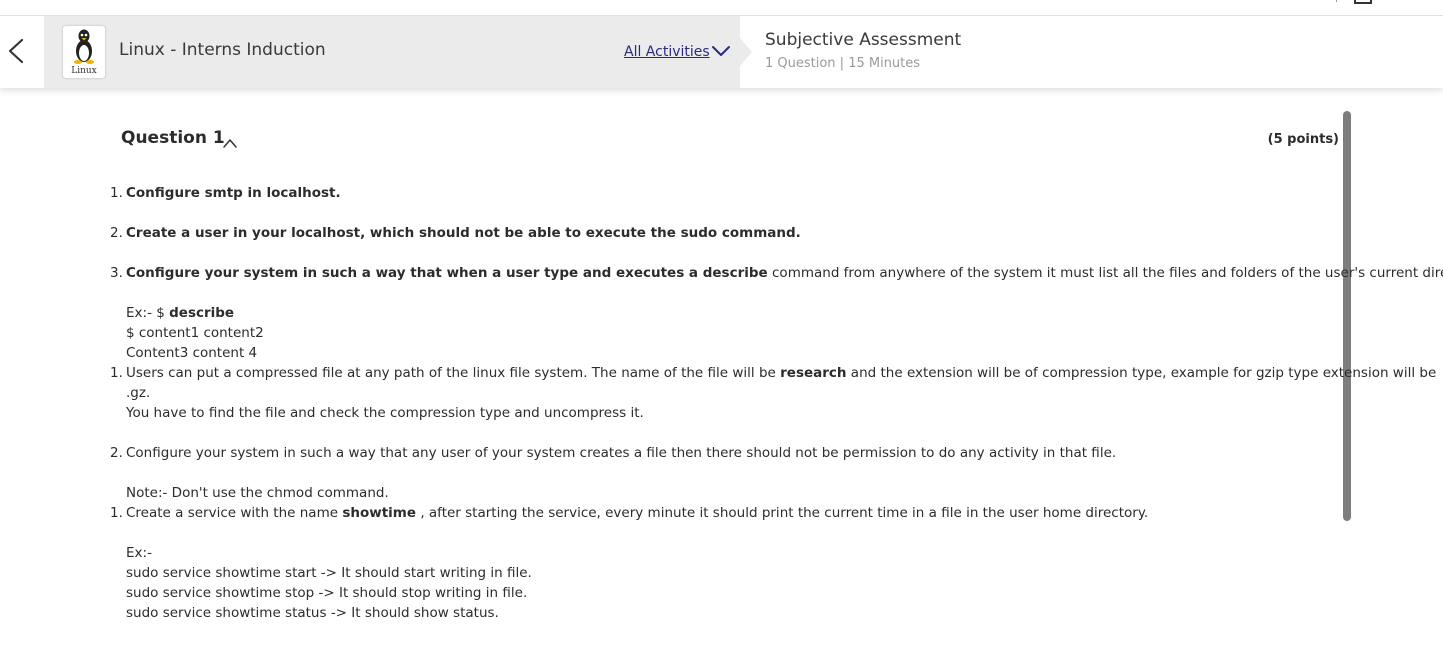  What do you see at coordinates (202, 313) in the screenshot?
I see `bold-text: describe` at bounding box center [202, 313].